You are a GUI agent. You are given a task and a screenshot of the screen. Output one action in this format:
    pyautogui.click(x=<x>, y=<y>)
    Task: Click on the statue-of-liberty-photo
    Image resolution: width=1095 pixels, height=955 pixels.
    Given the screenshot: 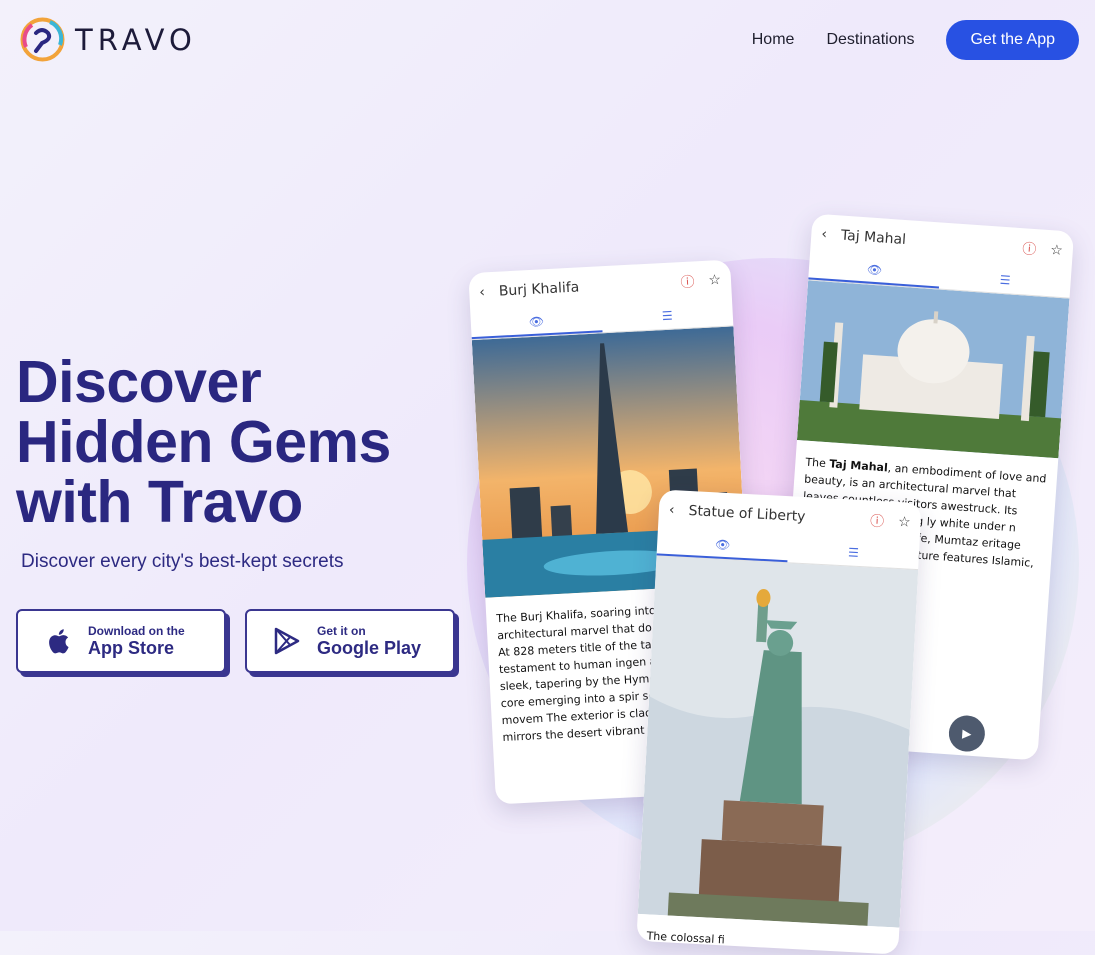 What is the action you would take?
    pyautogui.click(x=778, y=742)
    